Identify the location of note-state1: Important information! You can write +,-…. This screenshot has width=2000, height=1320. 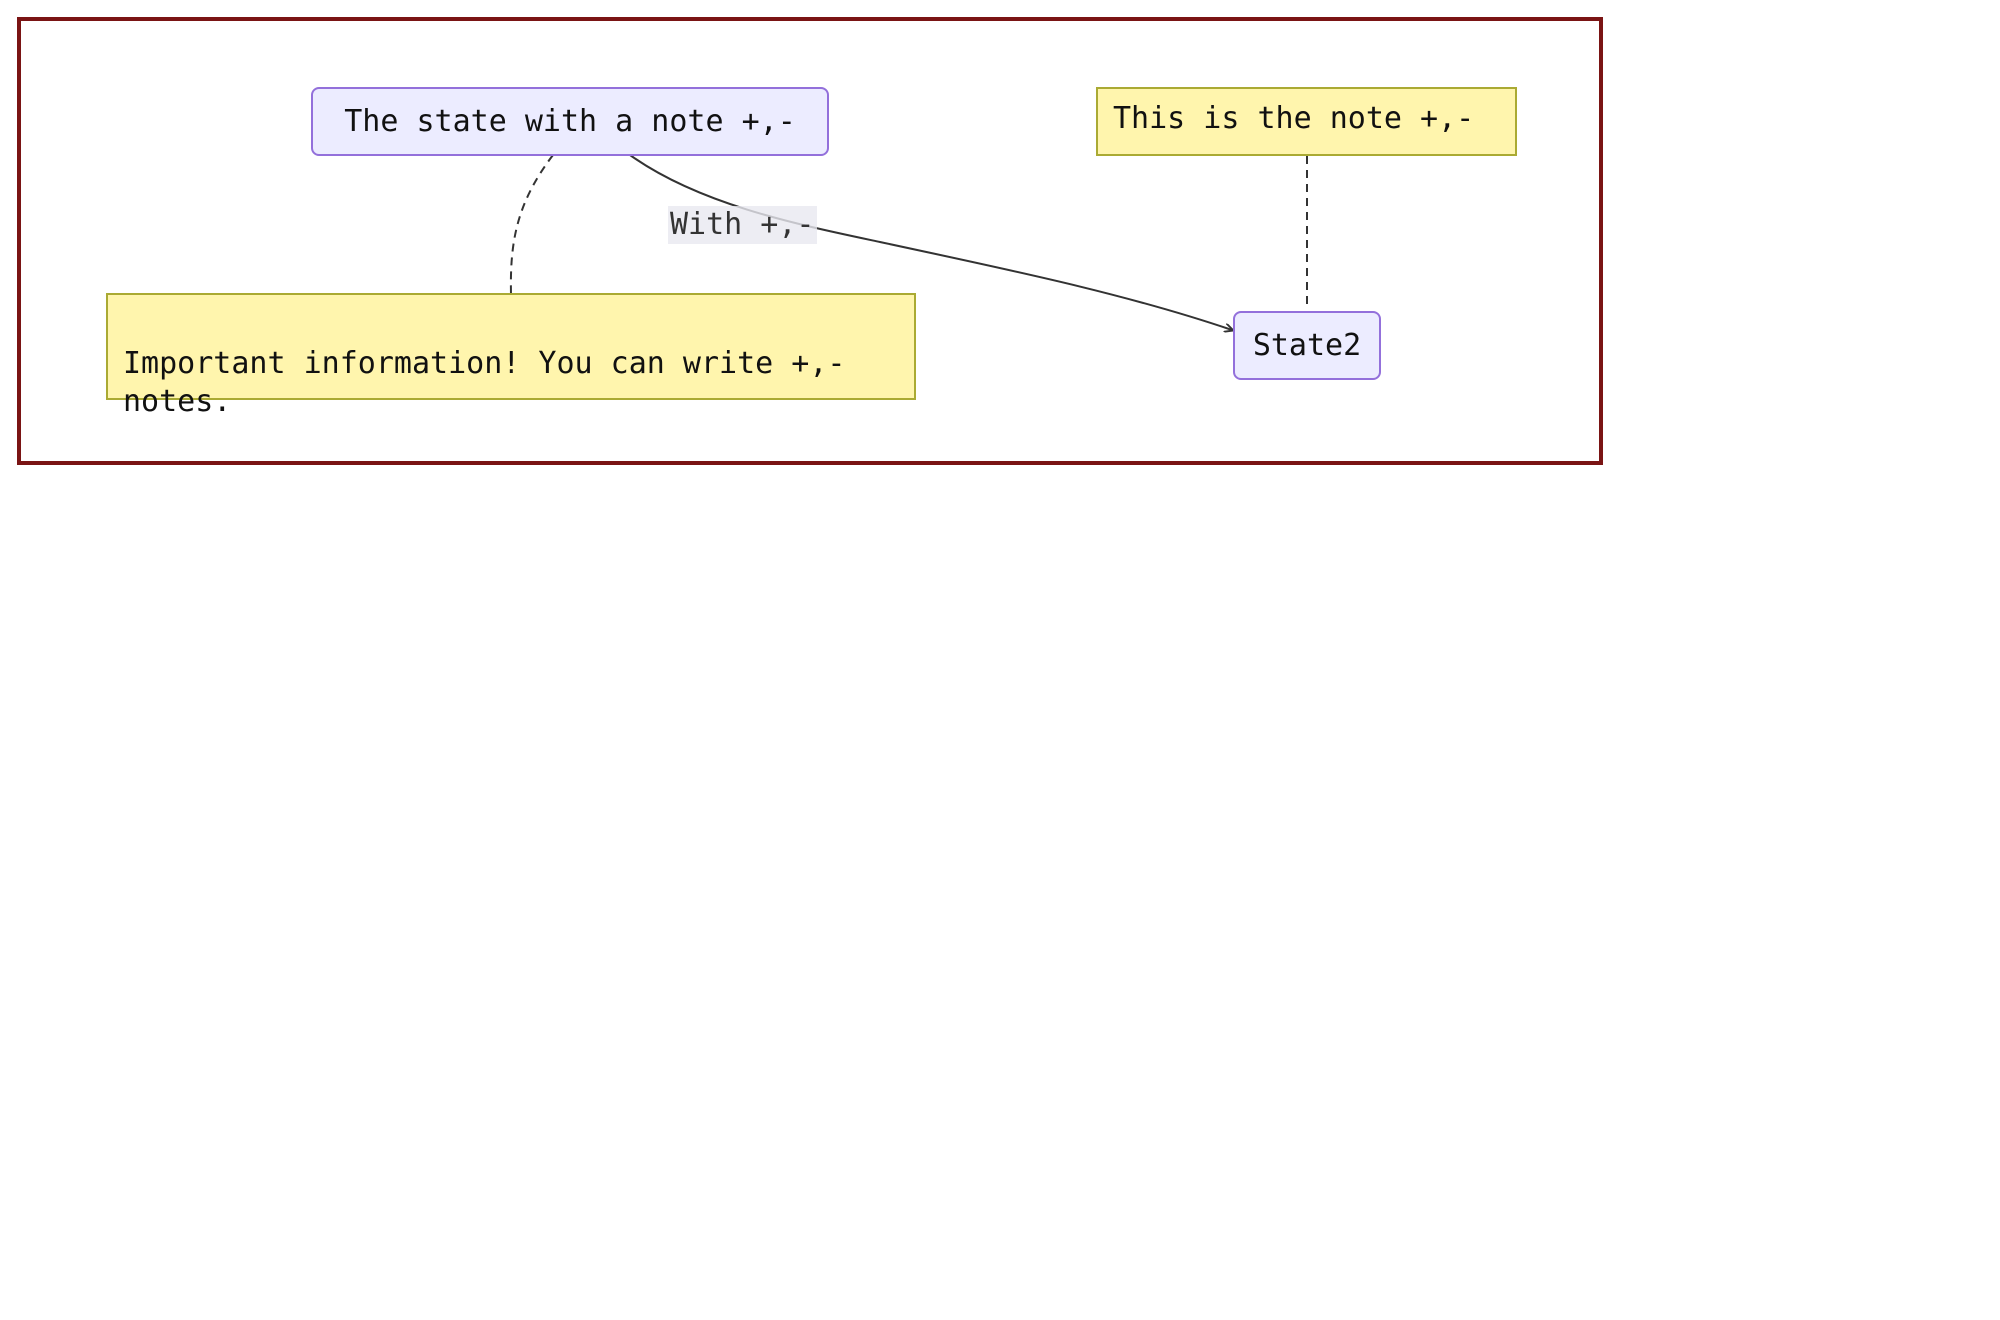
(511, 356).